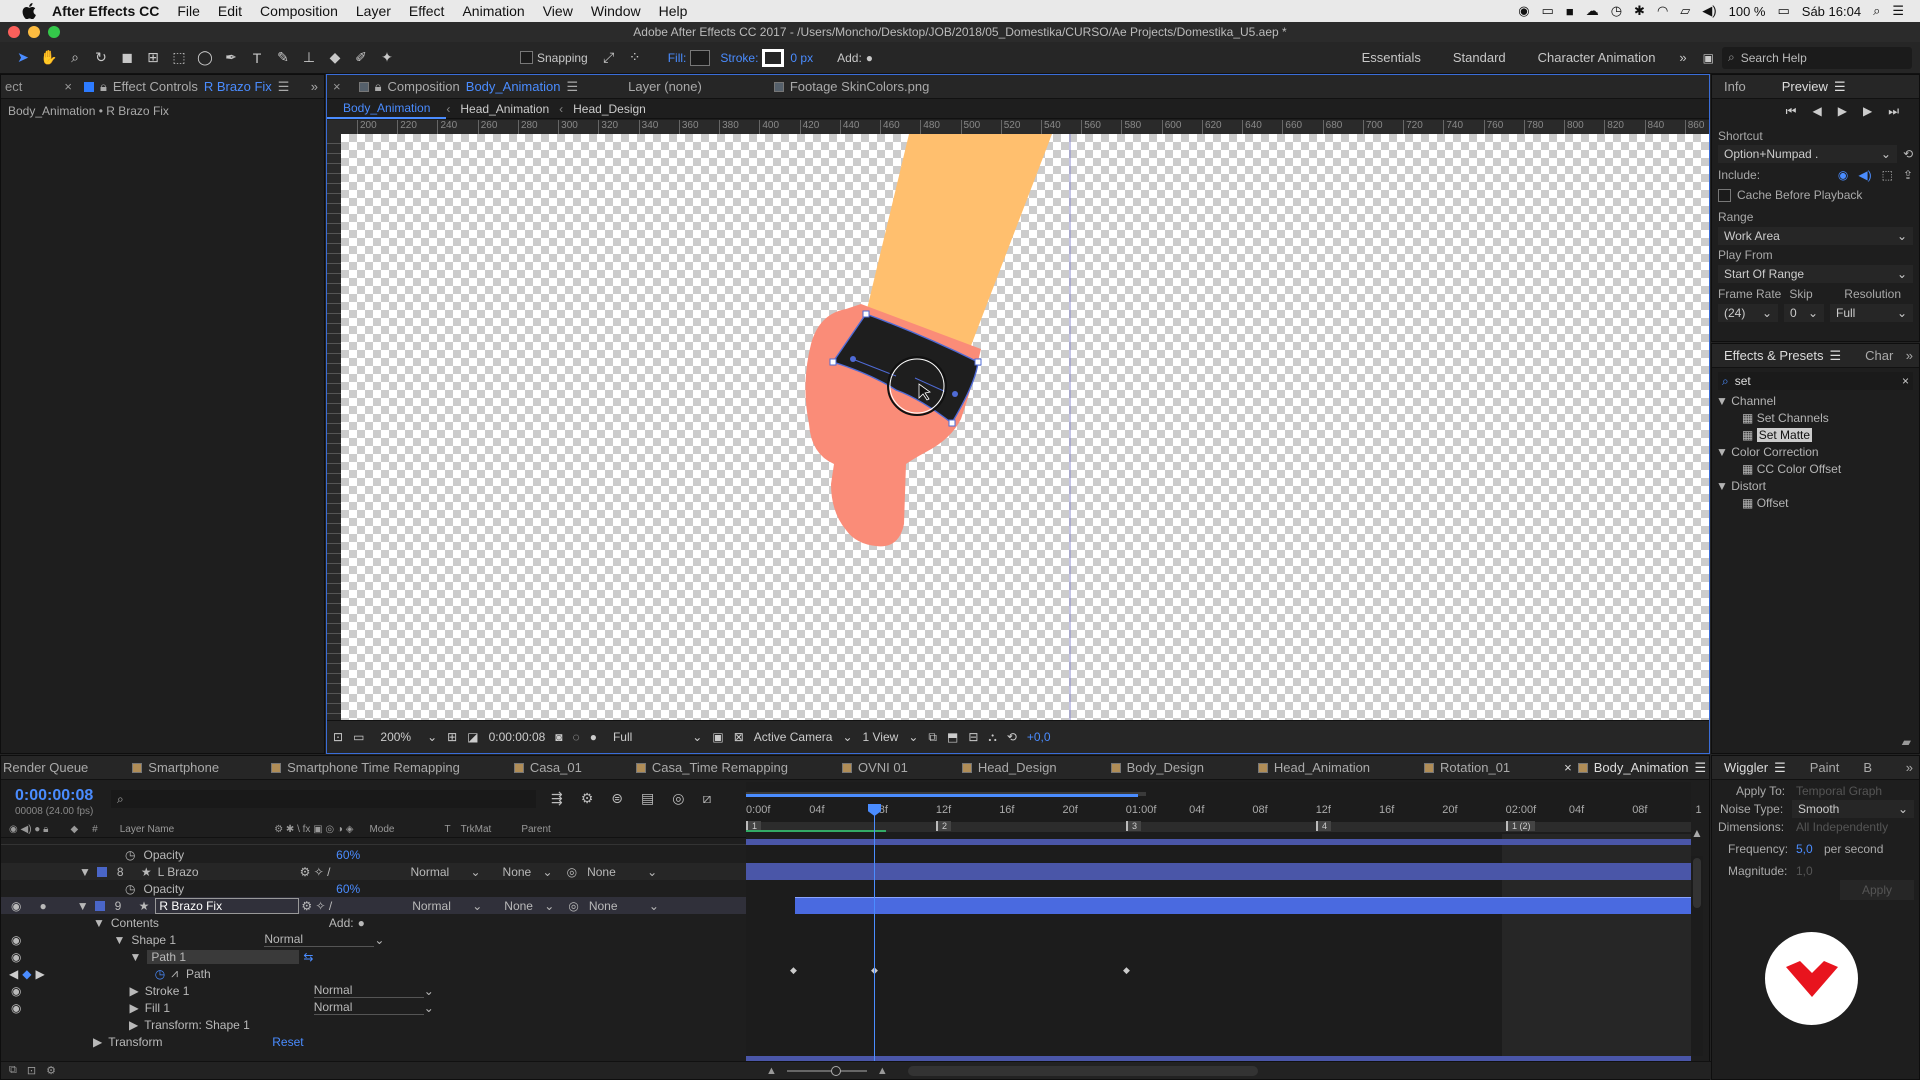 This screenshot has width=1920, height=1080. Describe the element at coordinates (179, 58) in the screenshot. I see `rect-mask-tool-icon: ⬚` at that location.